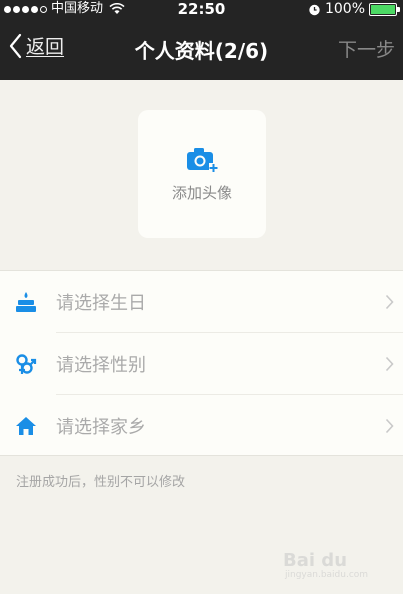 This screenshot has height=594, width=403. Describe the element at coordinates (201, 302) in the screenshot. I see `birthday-row: 请选择生日` at that location.